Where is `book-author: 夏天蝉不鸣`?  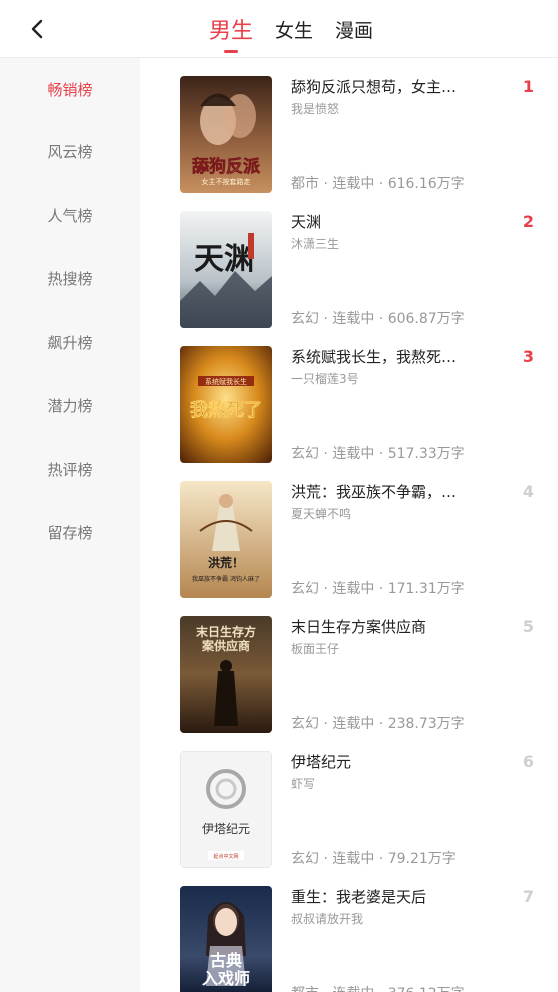
book-author: 夏天蝉不鸣 is located at coordinates (321, 514).